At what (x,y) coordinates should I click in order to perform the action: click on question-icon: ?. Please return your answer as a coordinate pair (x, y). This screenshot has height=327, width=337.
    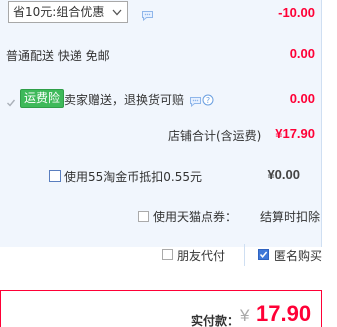
    Looking at the image, I should click on (208, 100).